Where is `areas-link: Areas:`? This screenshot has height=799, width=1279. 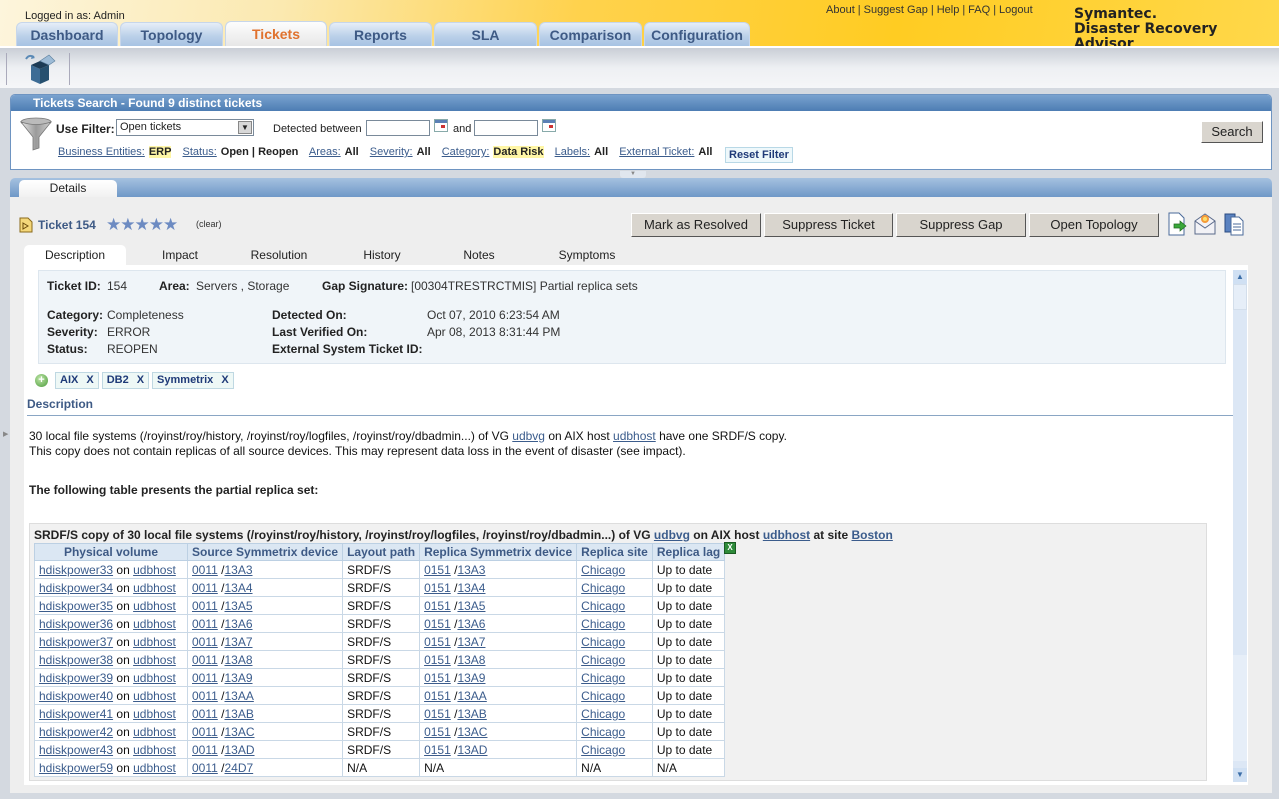 areas-link: Areas: is located at coordinates (325, 152).